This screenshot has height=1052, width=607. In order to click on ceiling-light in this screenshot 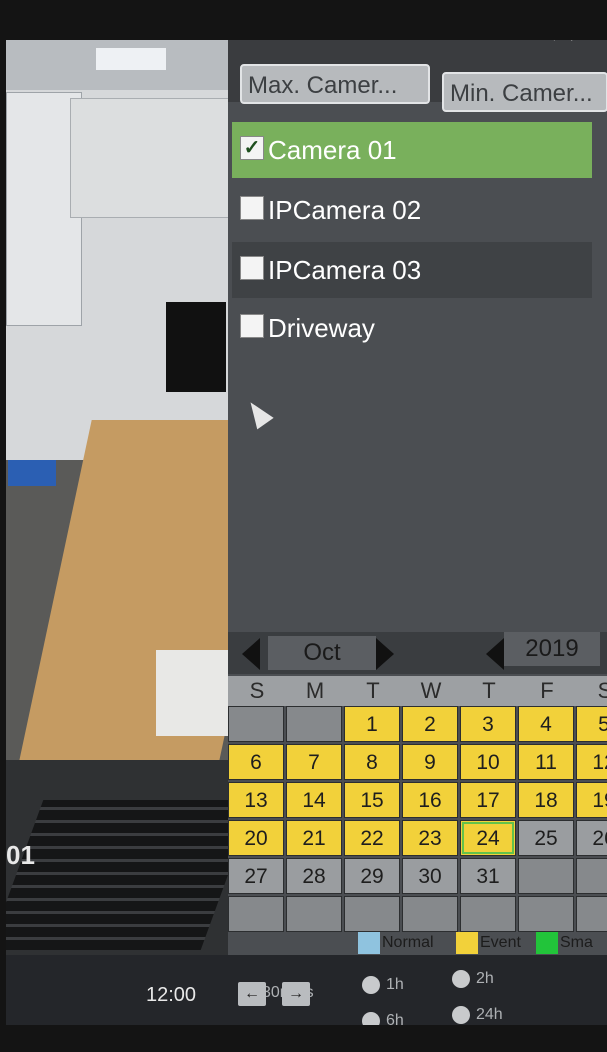, I will do `click(131, 59)`.